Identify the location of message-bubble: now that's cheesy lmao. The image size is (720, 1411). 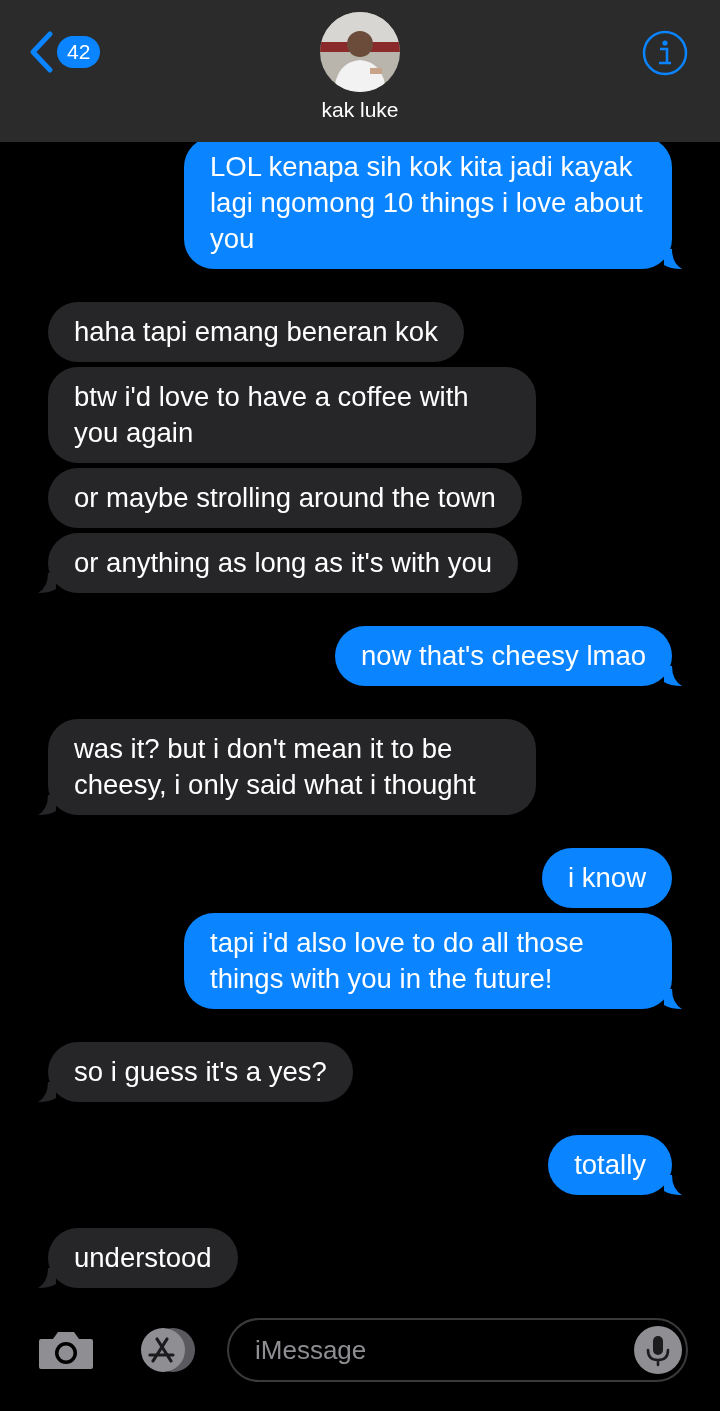
(503, 656).